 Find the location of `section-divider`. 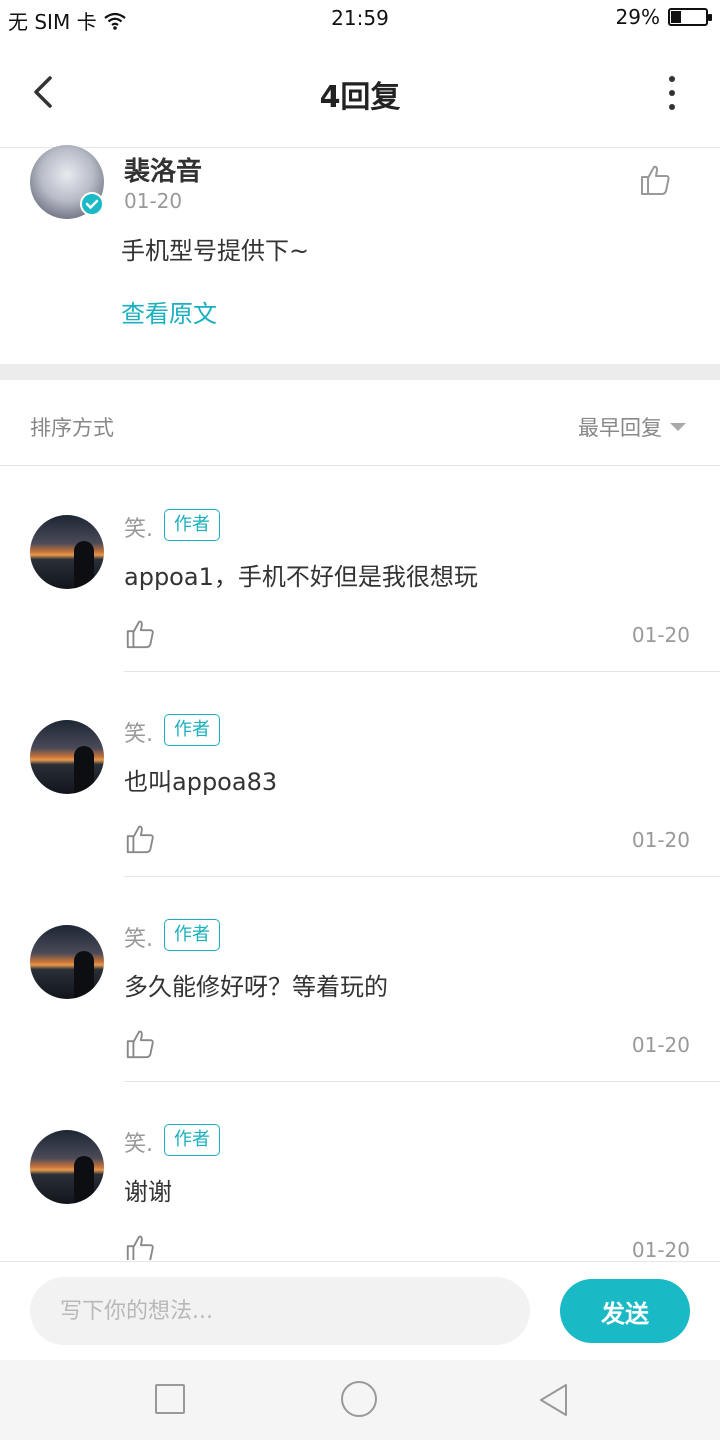

section-divider is located at coordinates (360, 372).